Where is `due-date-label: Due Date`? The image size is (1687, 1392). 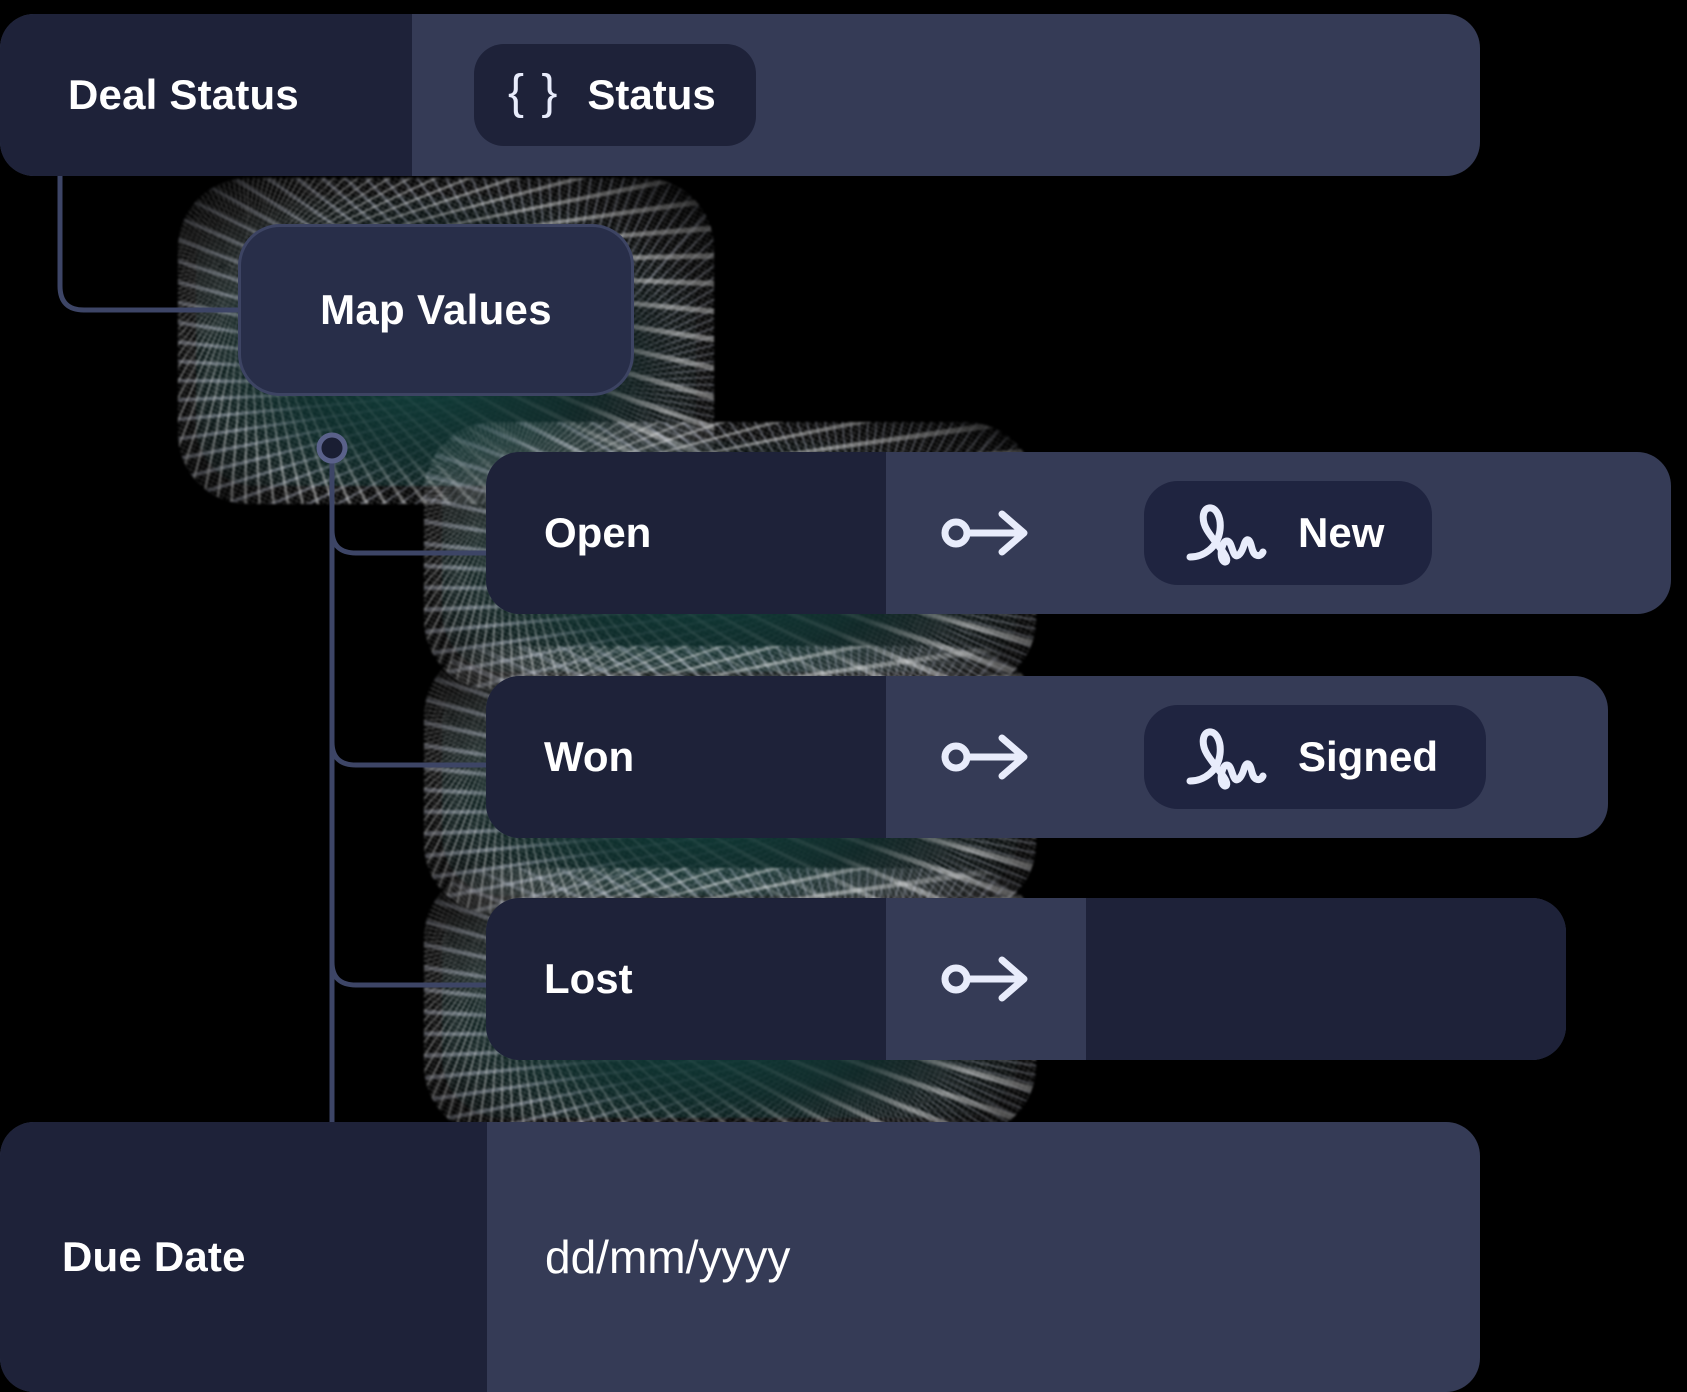
due-date-label: Due Date is located at coordinates (243, 1257).